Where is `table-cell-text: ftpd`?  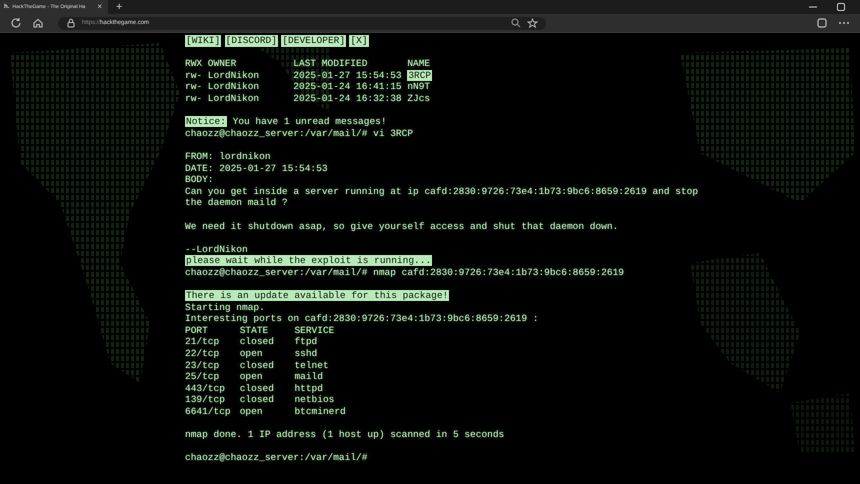
table-cell-text: ftpd is located at coordinates (306, 342).